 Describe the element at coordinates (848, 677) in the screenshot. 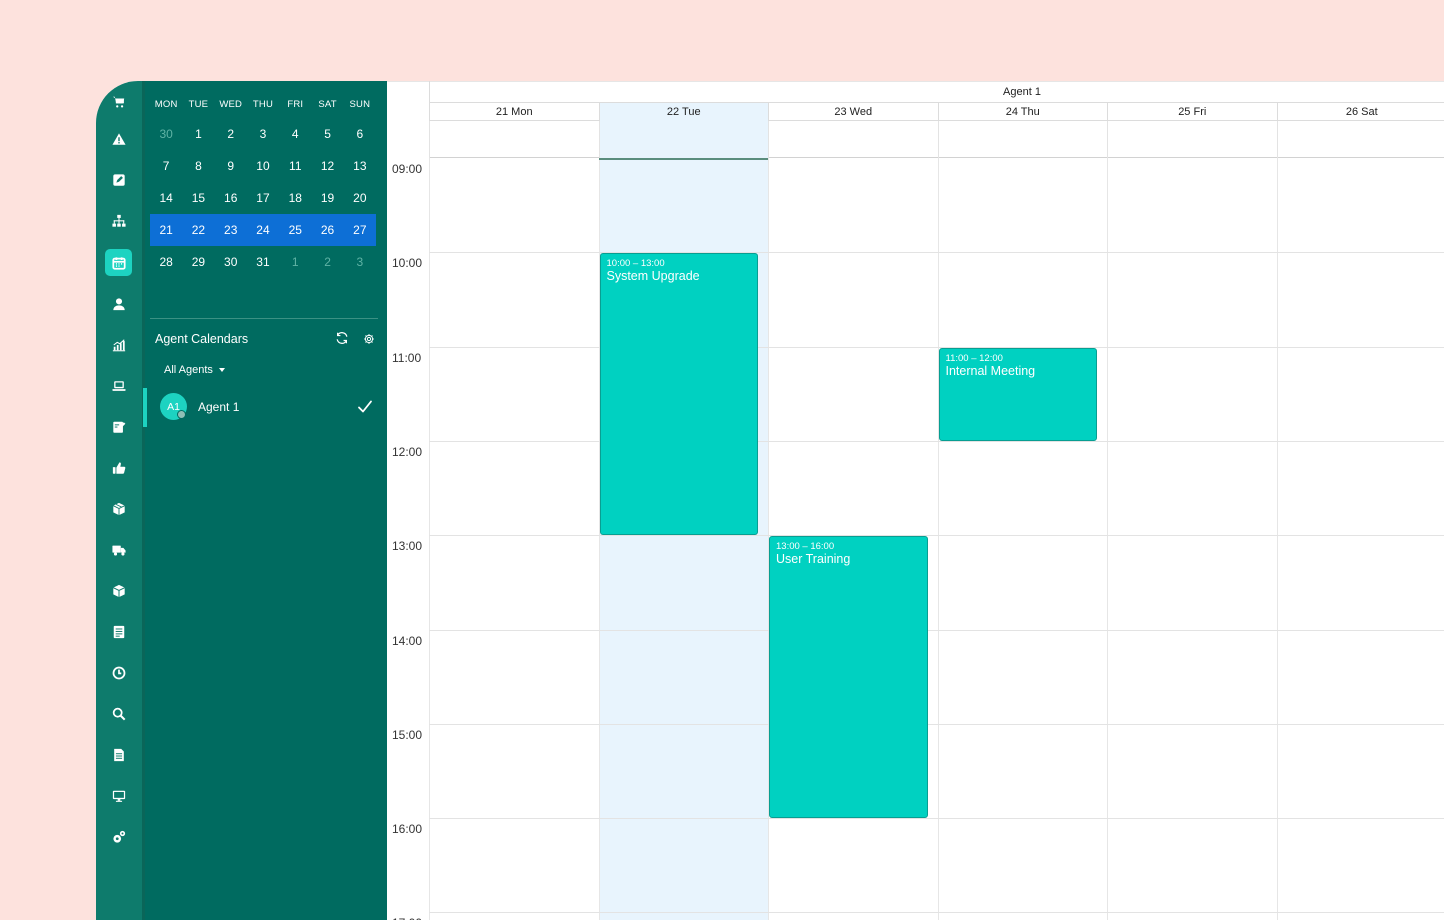

I see `event-block: 13:00 – 16:00 User Training` at that location.